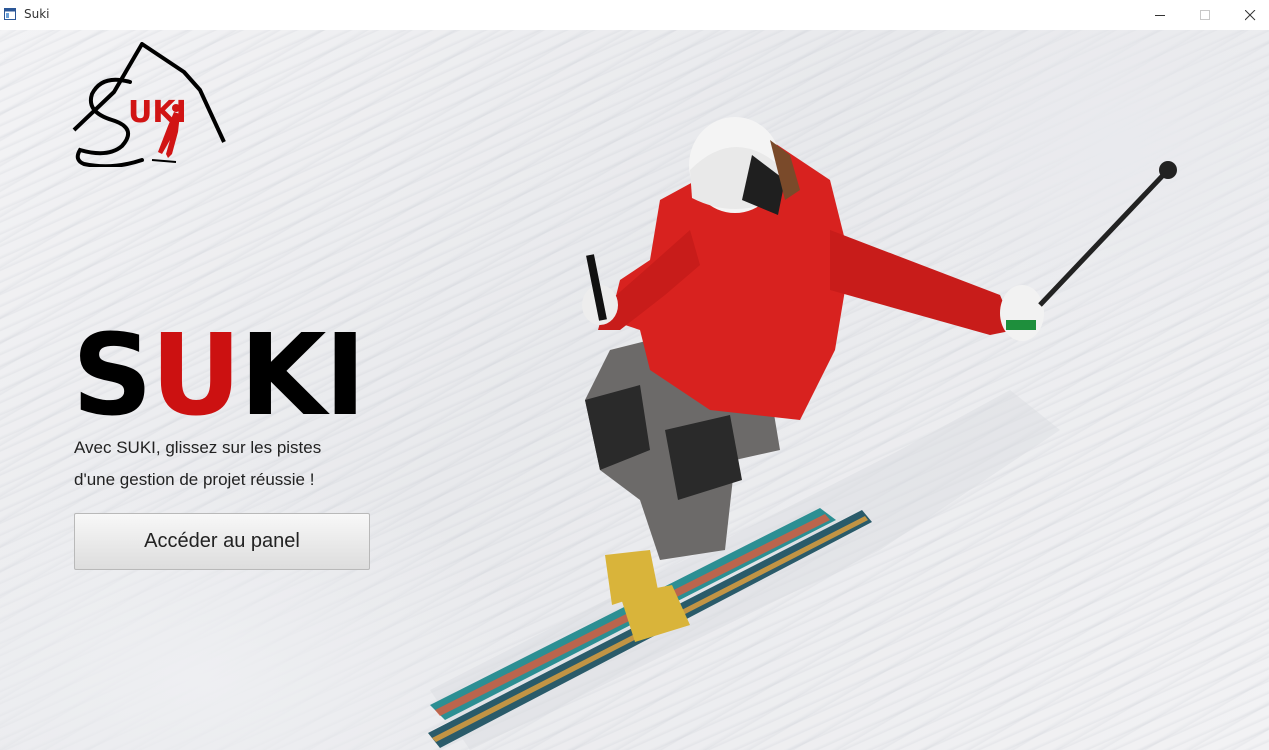 This screenshot has width=1269, height=750. Describe the element at coordinates (222, 541) in the screenshot. I see `access-panel-button: Accéder au panel` at that location.